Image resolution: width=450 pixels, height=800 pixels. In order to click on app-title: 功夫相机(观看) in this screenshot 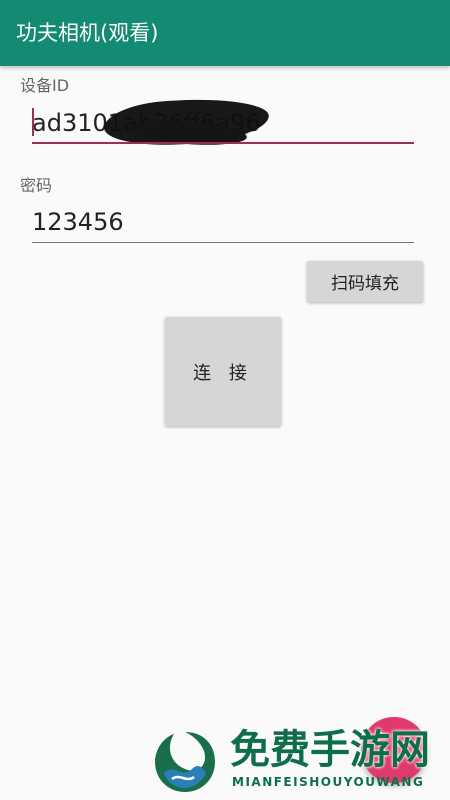, I will do `click(87, 33)`.